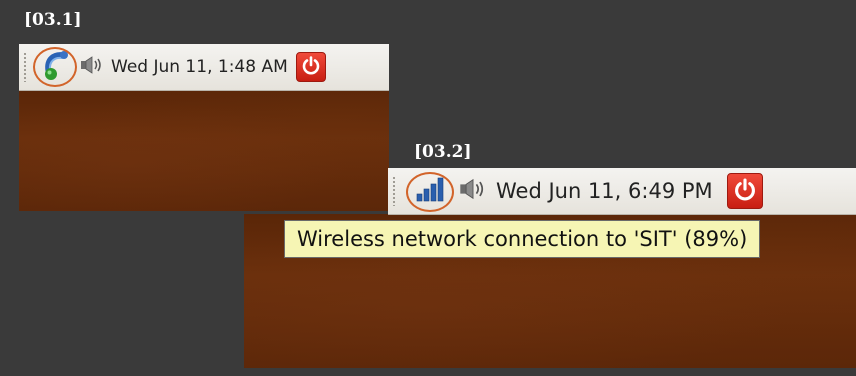 The height and width of the screenshot is (376, 856). I want to click on wireless-tray-button, so click(430, 191).